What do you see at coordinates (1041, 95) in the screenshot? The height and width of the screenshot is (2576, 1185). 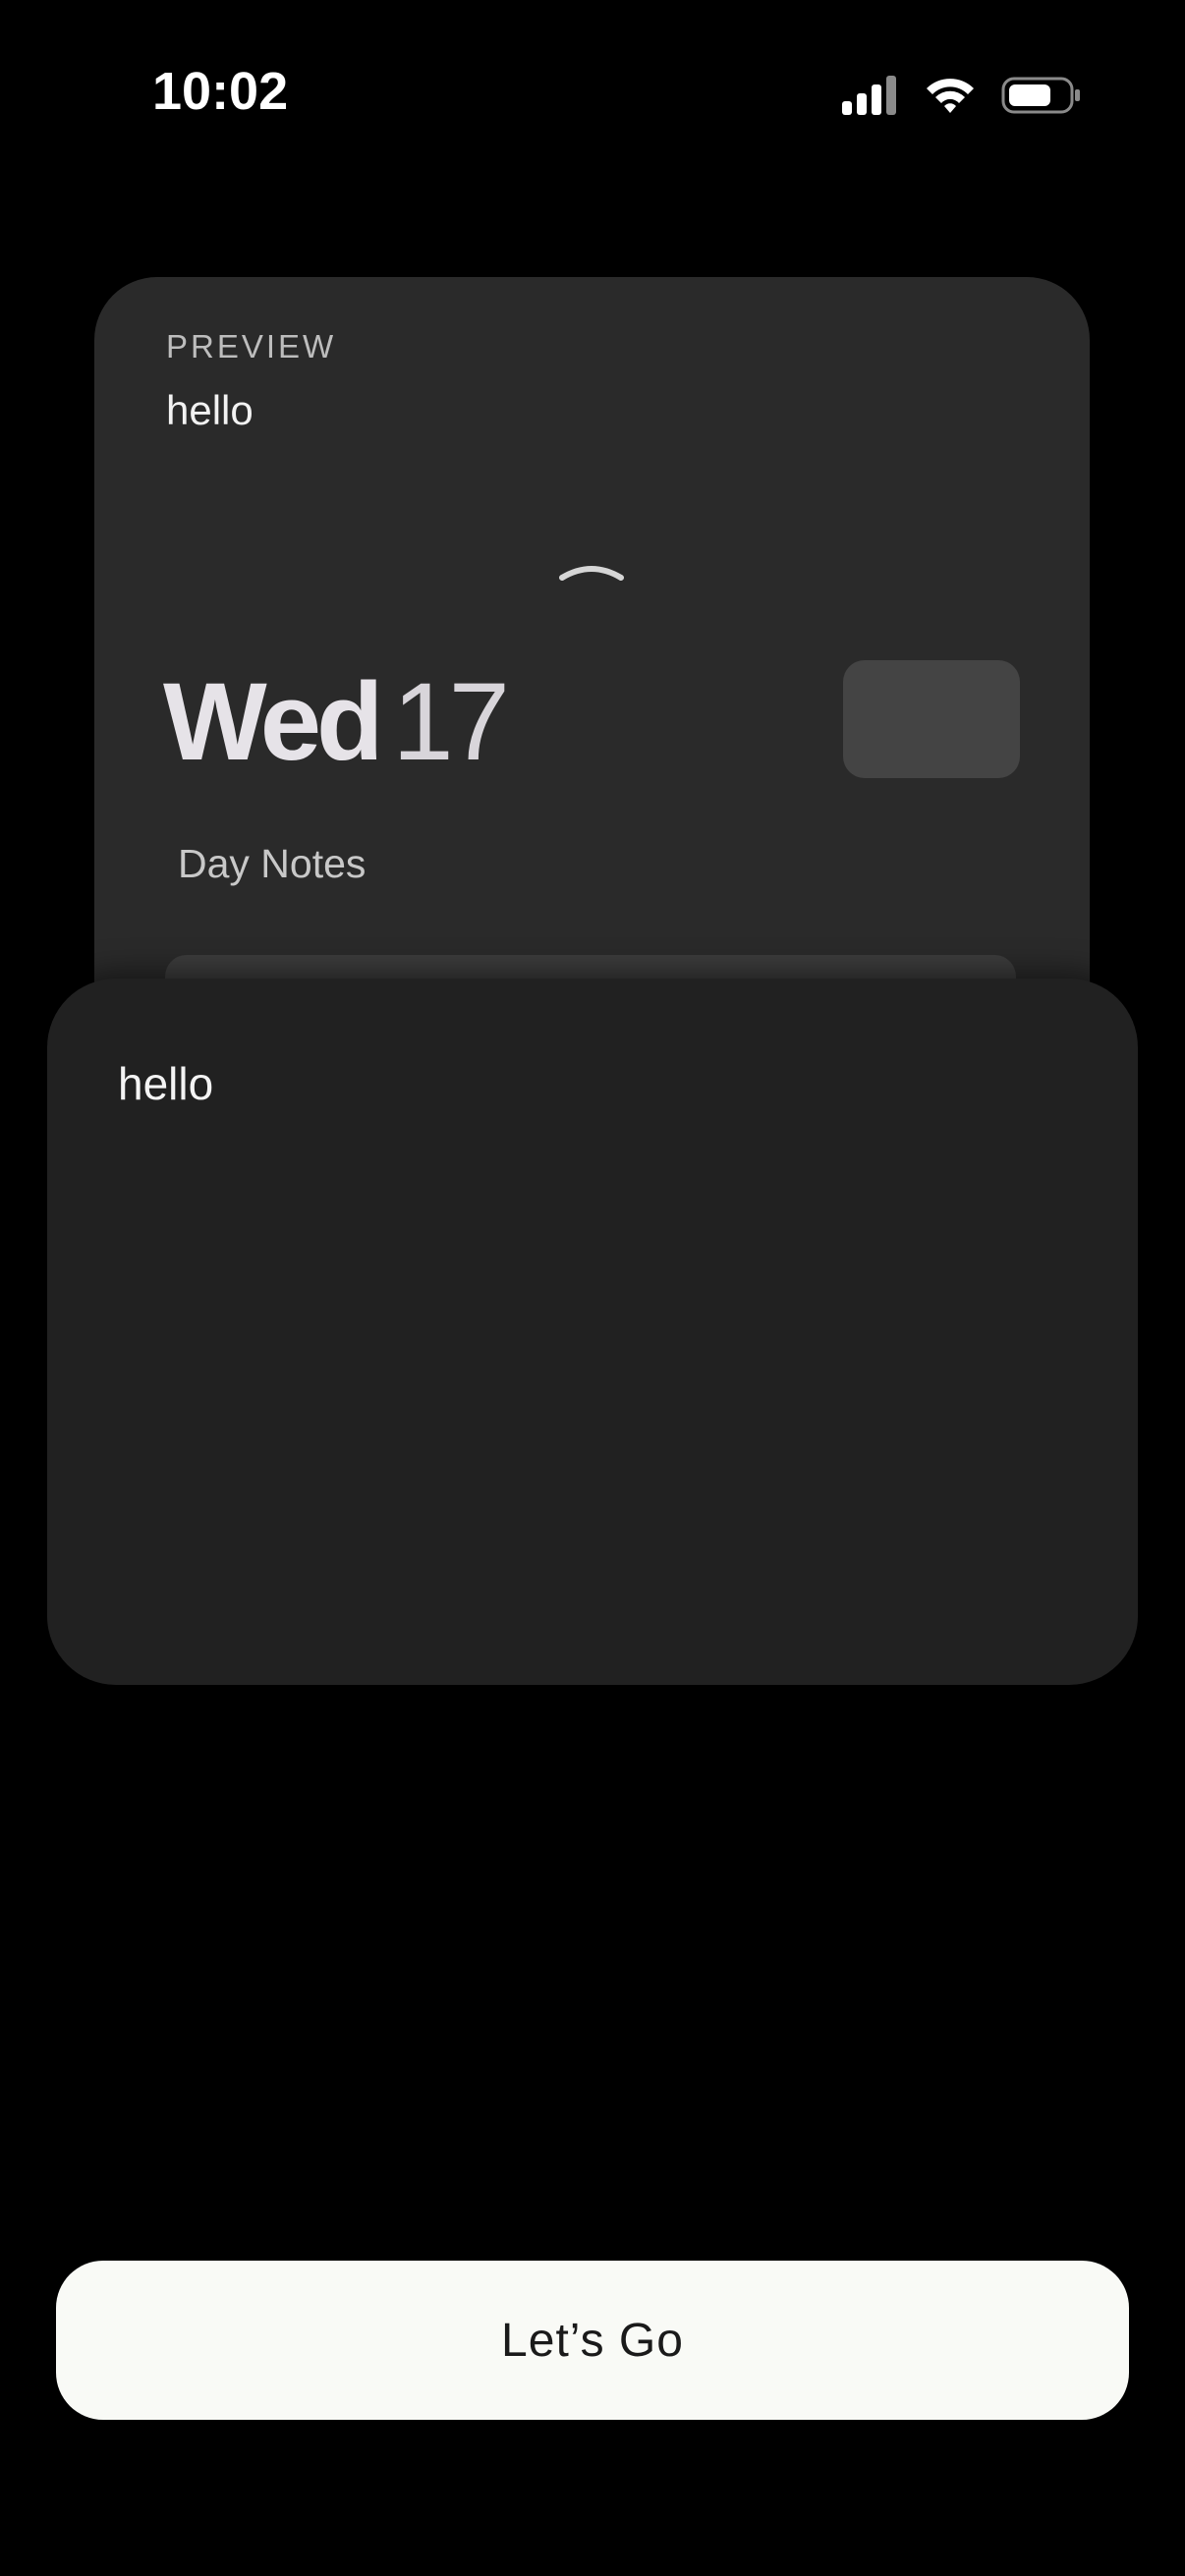 I see `battery-icon` at bounding box center [1041, 95].